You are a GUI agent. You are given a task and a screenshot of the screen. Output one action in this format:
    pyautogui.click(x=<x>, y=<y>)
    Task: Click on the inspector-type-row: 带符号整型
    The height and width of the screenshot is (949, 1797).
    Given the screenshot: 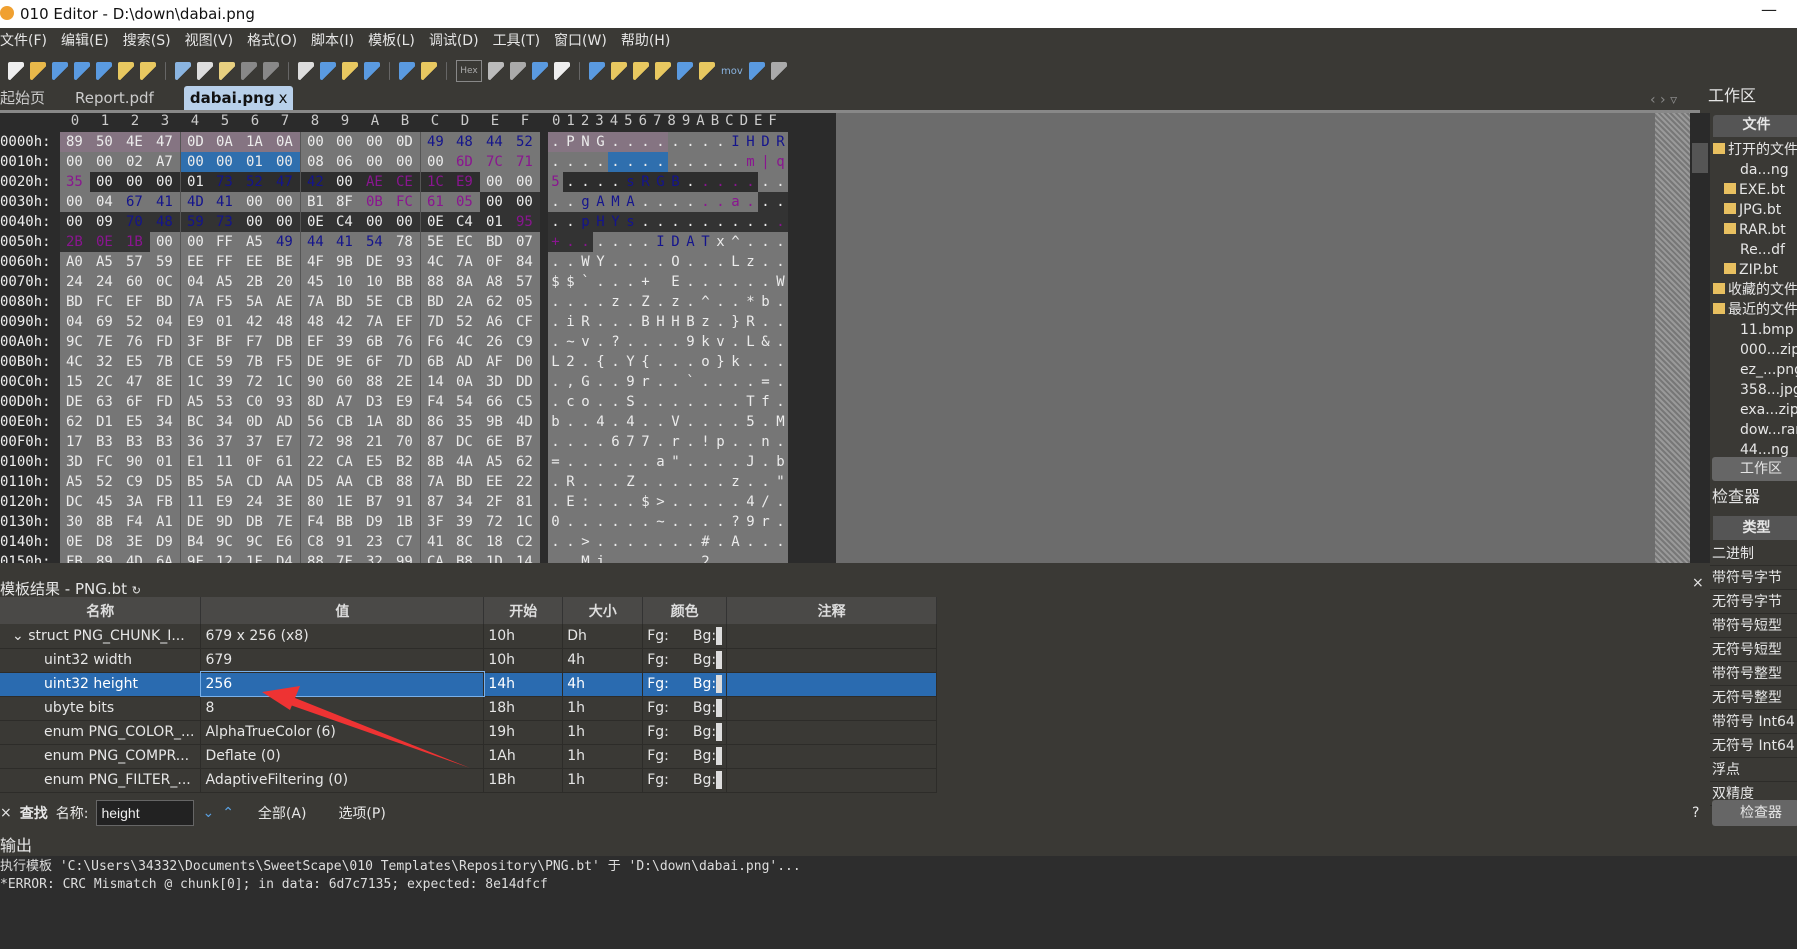 What is the action you would take?
    pyautogui.click(x=1753, y=674)
    